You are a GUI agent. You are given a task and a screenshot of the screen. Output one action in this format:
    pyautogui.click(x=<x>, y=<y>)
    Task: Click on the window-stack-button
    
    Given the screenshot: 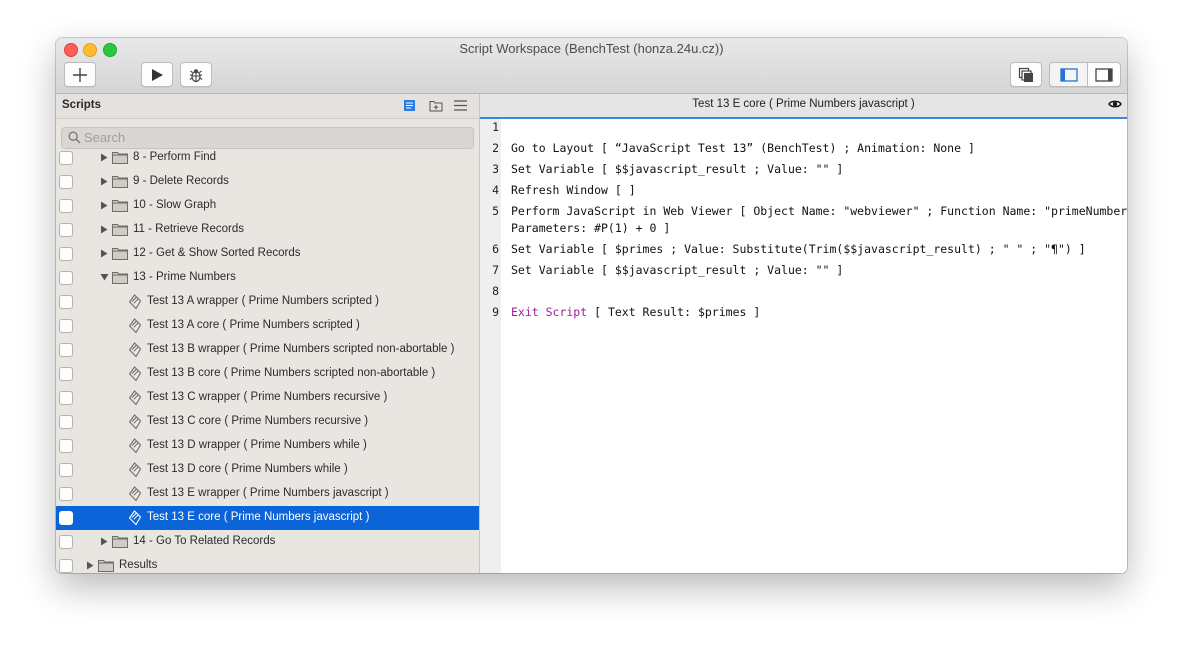 What is the action you would take?
    pyautogui.click(x=1026, y=74)
    